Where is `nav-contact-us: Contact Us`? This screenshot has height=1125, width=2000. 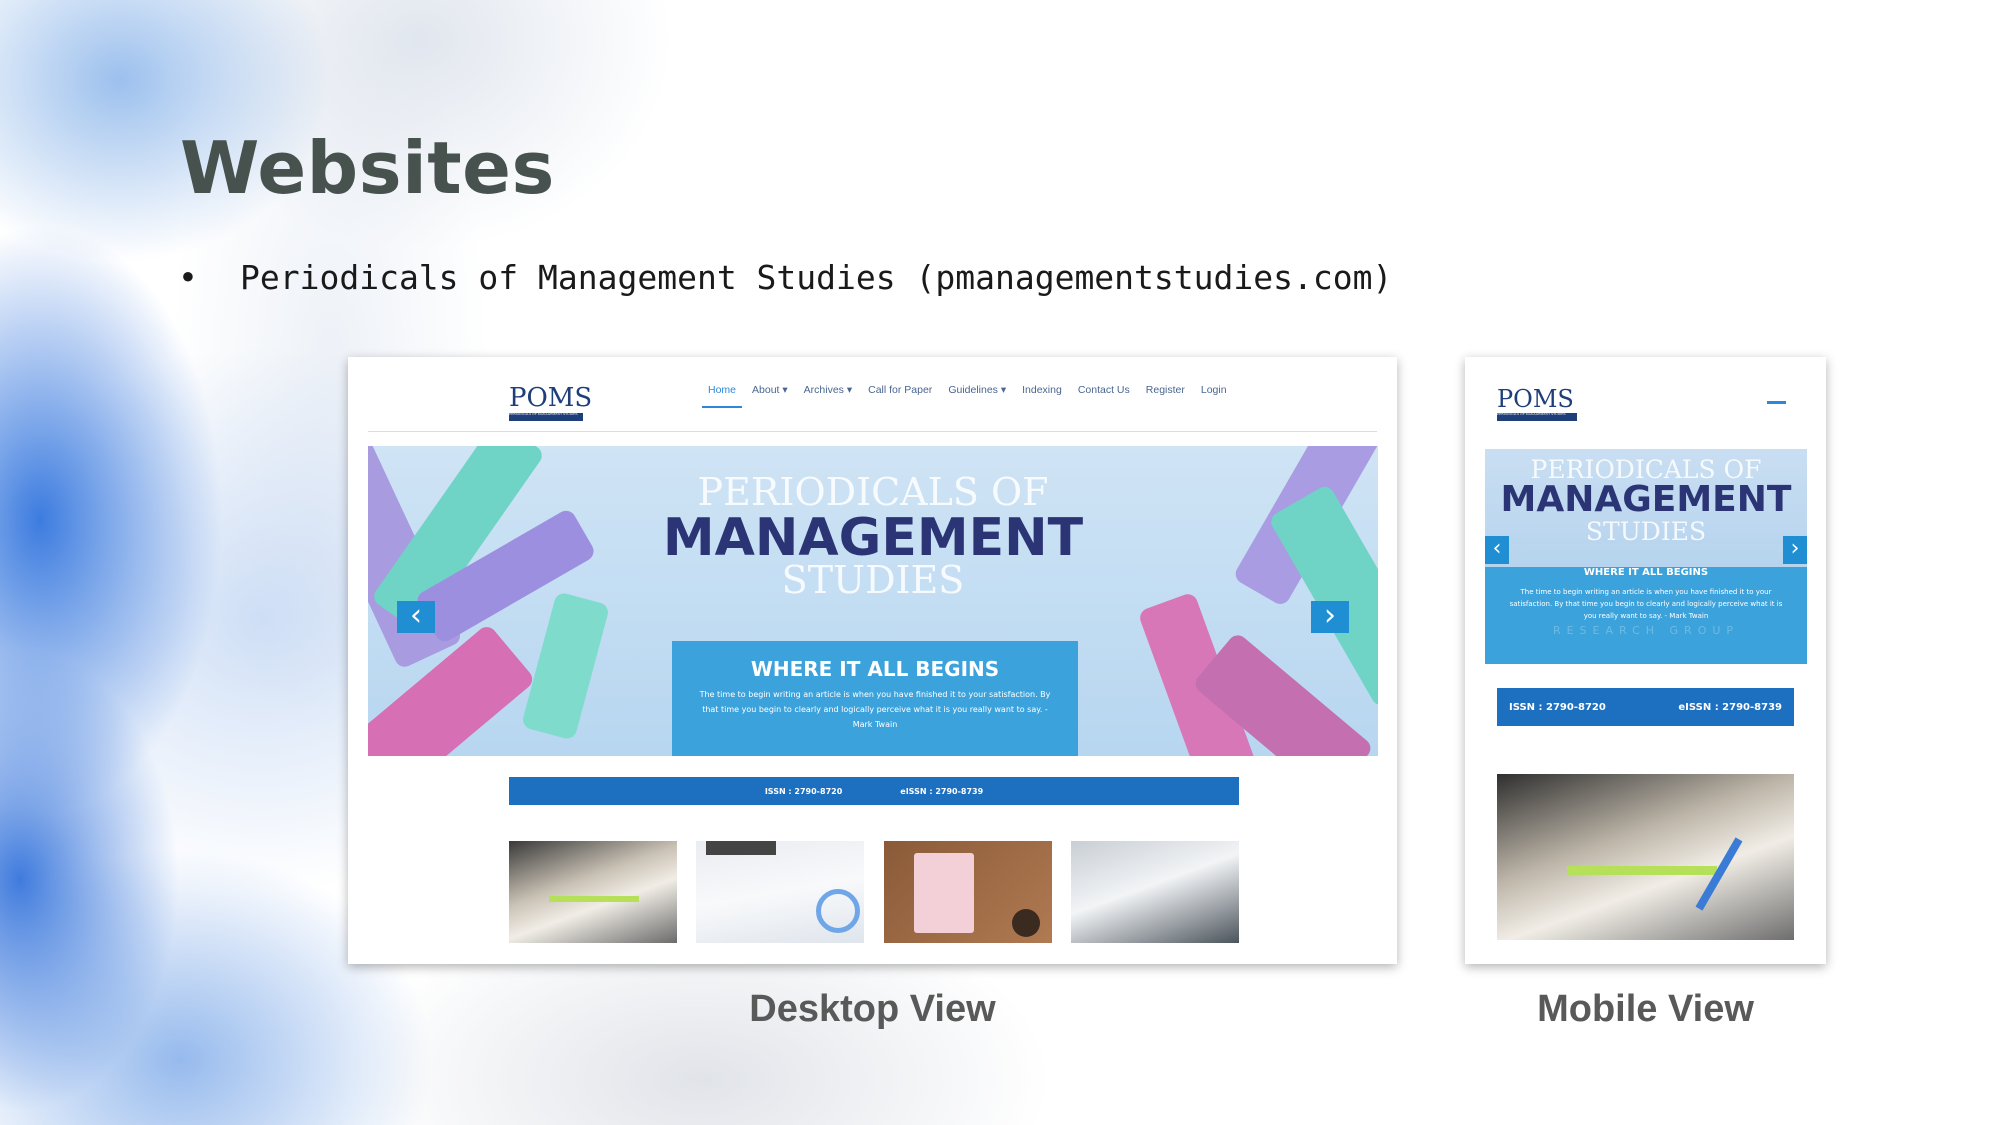 nav-contact-us: Contact Us is located at coordinates (1104, 394).